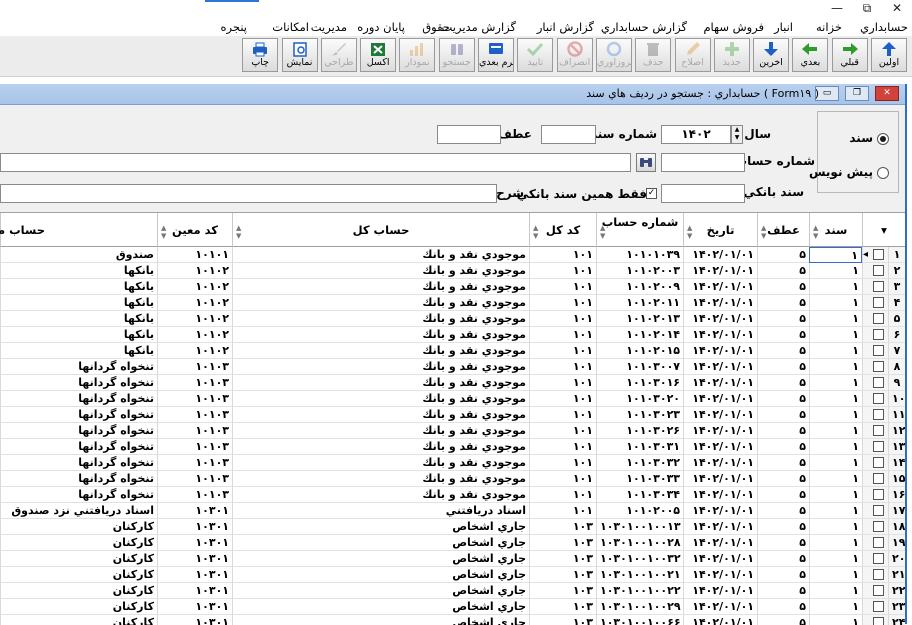 This screenshot has width=912, height=625. I want to click on cell-shomare-hesab: ۱۰۱۰۳۰۲۶, so click(639, 431).